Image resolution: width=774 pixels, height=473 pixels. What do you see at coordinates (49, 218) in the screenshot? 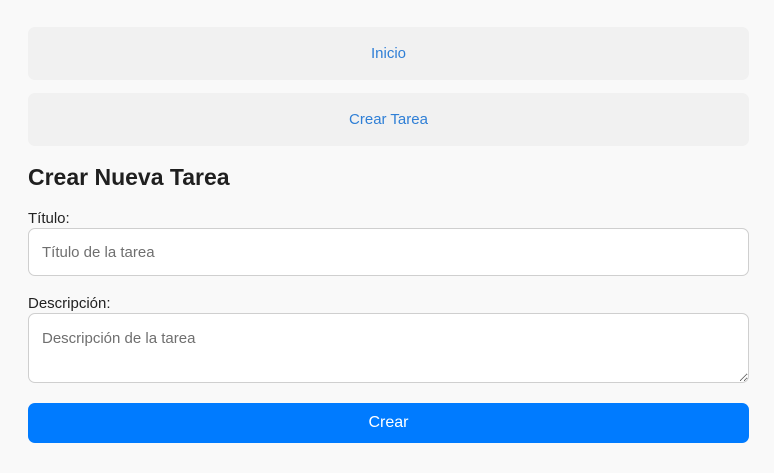
I see `title-label: Título:` at bounding box center [49, 218].